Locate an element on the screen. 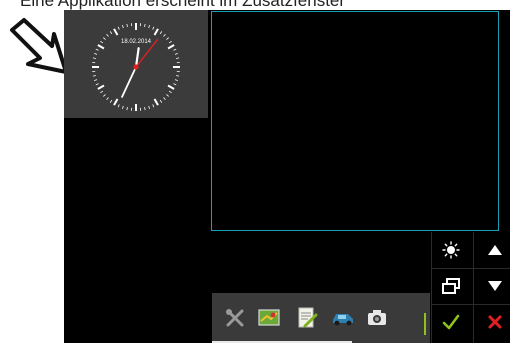 The height and width of the screenshot is (343, 510). clock-center is located at coordinates (136, 67).